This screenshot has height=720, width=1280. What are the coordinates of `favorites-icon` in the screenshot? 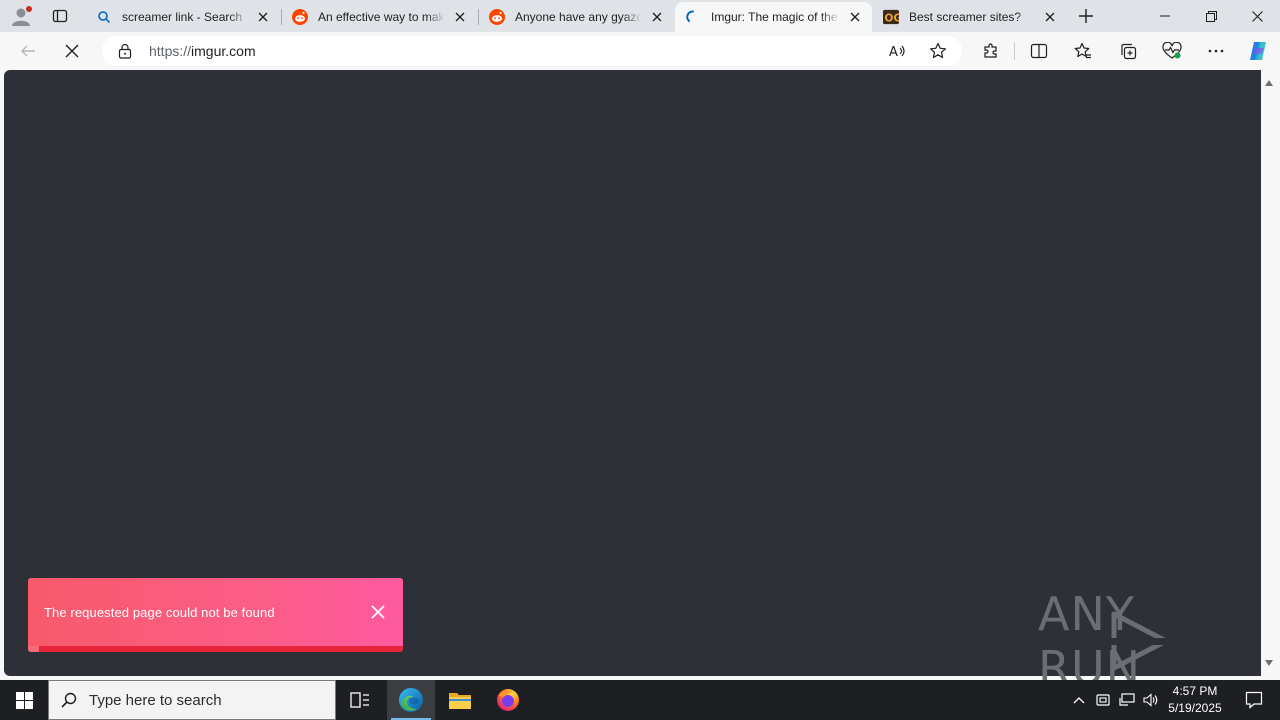 It's located at (1082, 50).